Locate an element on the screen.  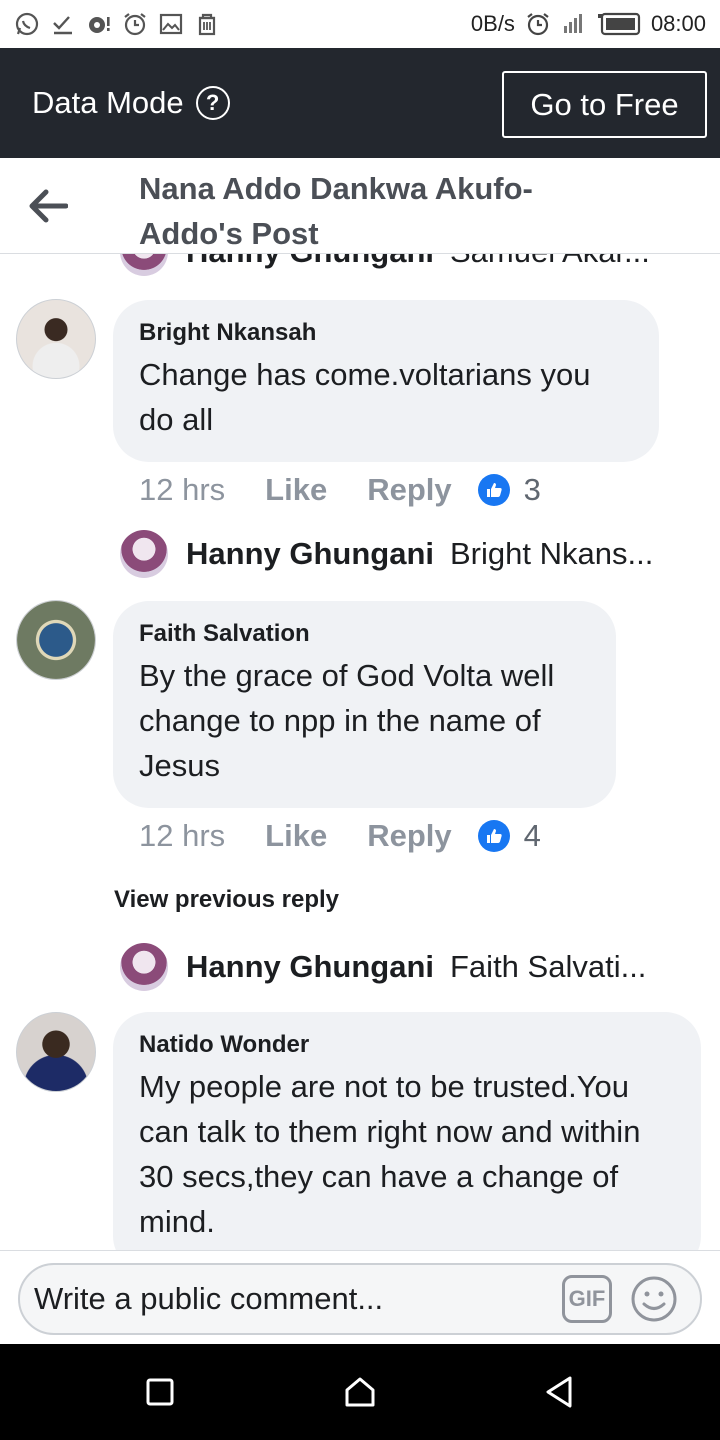
whatsapp-icon is located at coordinates (27, 24).